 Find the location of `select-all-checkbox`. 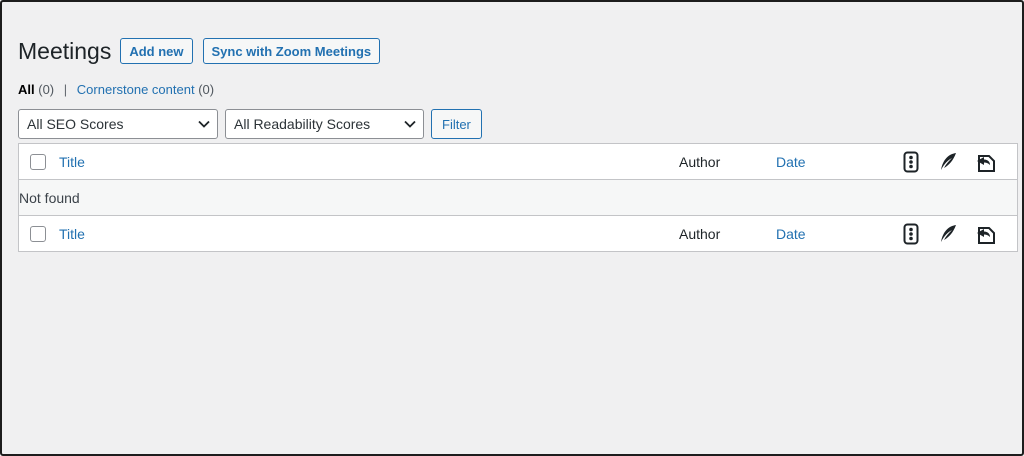

select-all-checkbox is located at coordinates (38, 161).